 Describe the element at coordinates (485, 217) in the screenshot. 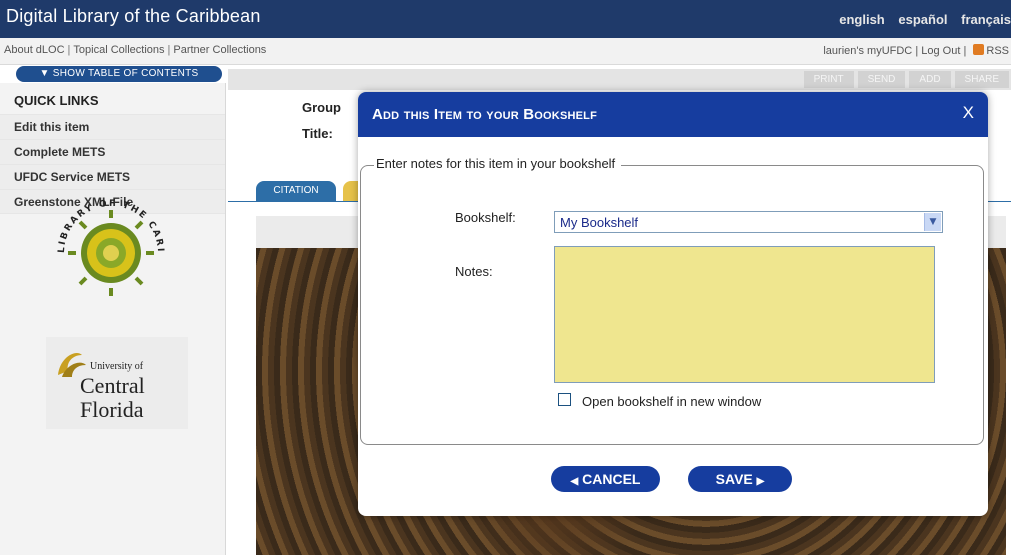

I see `bookshelf-label: Bookshelf:` at that location.